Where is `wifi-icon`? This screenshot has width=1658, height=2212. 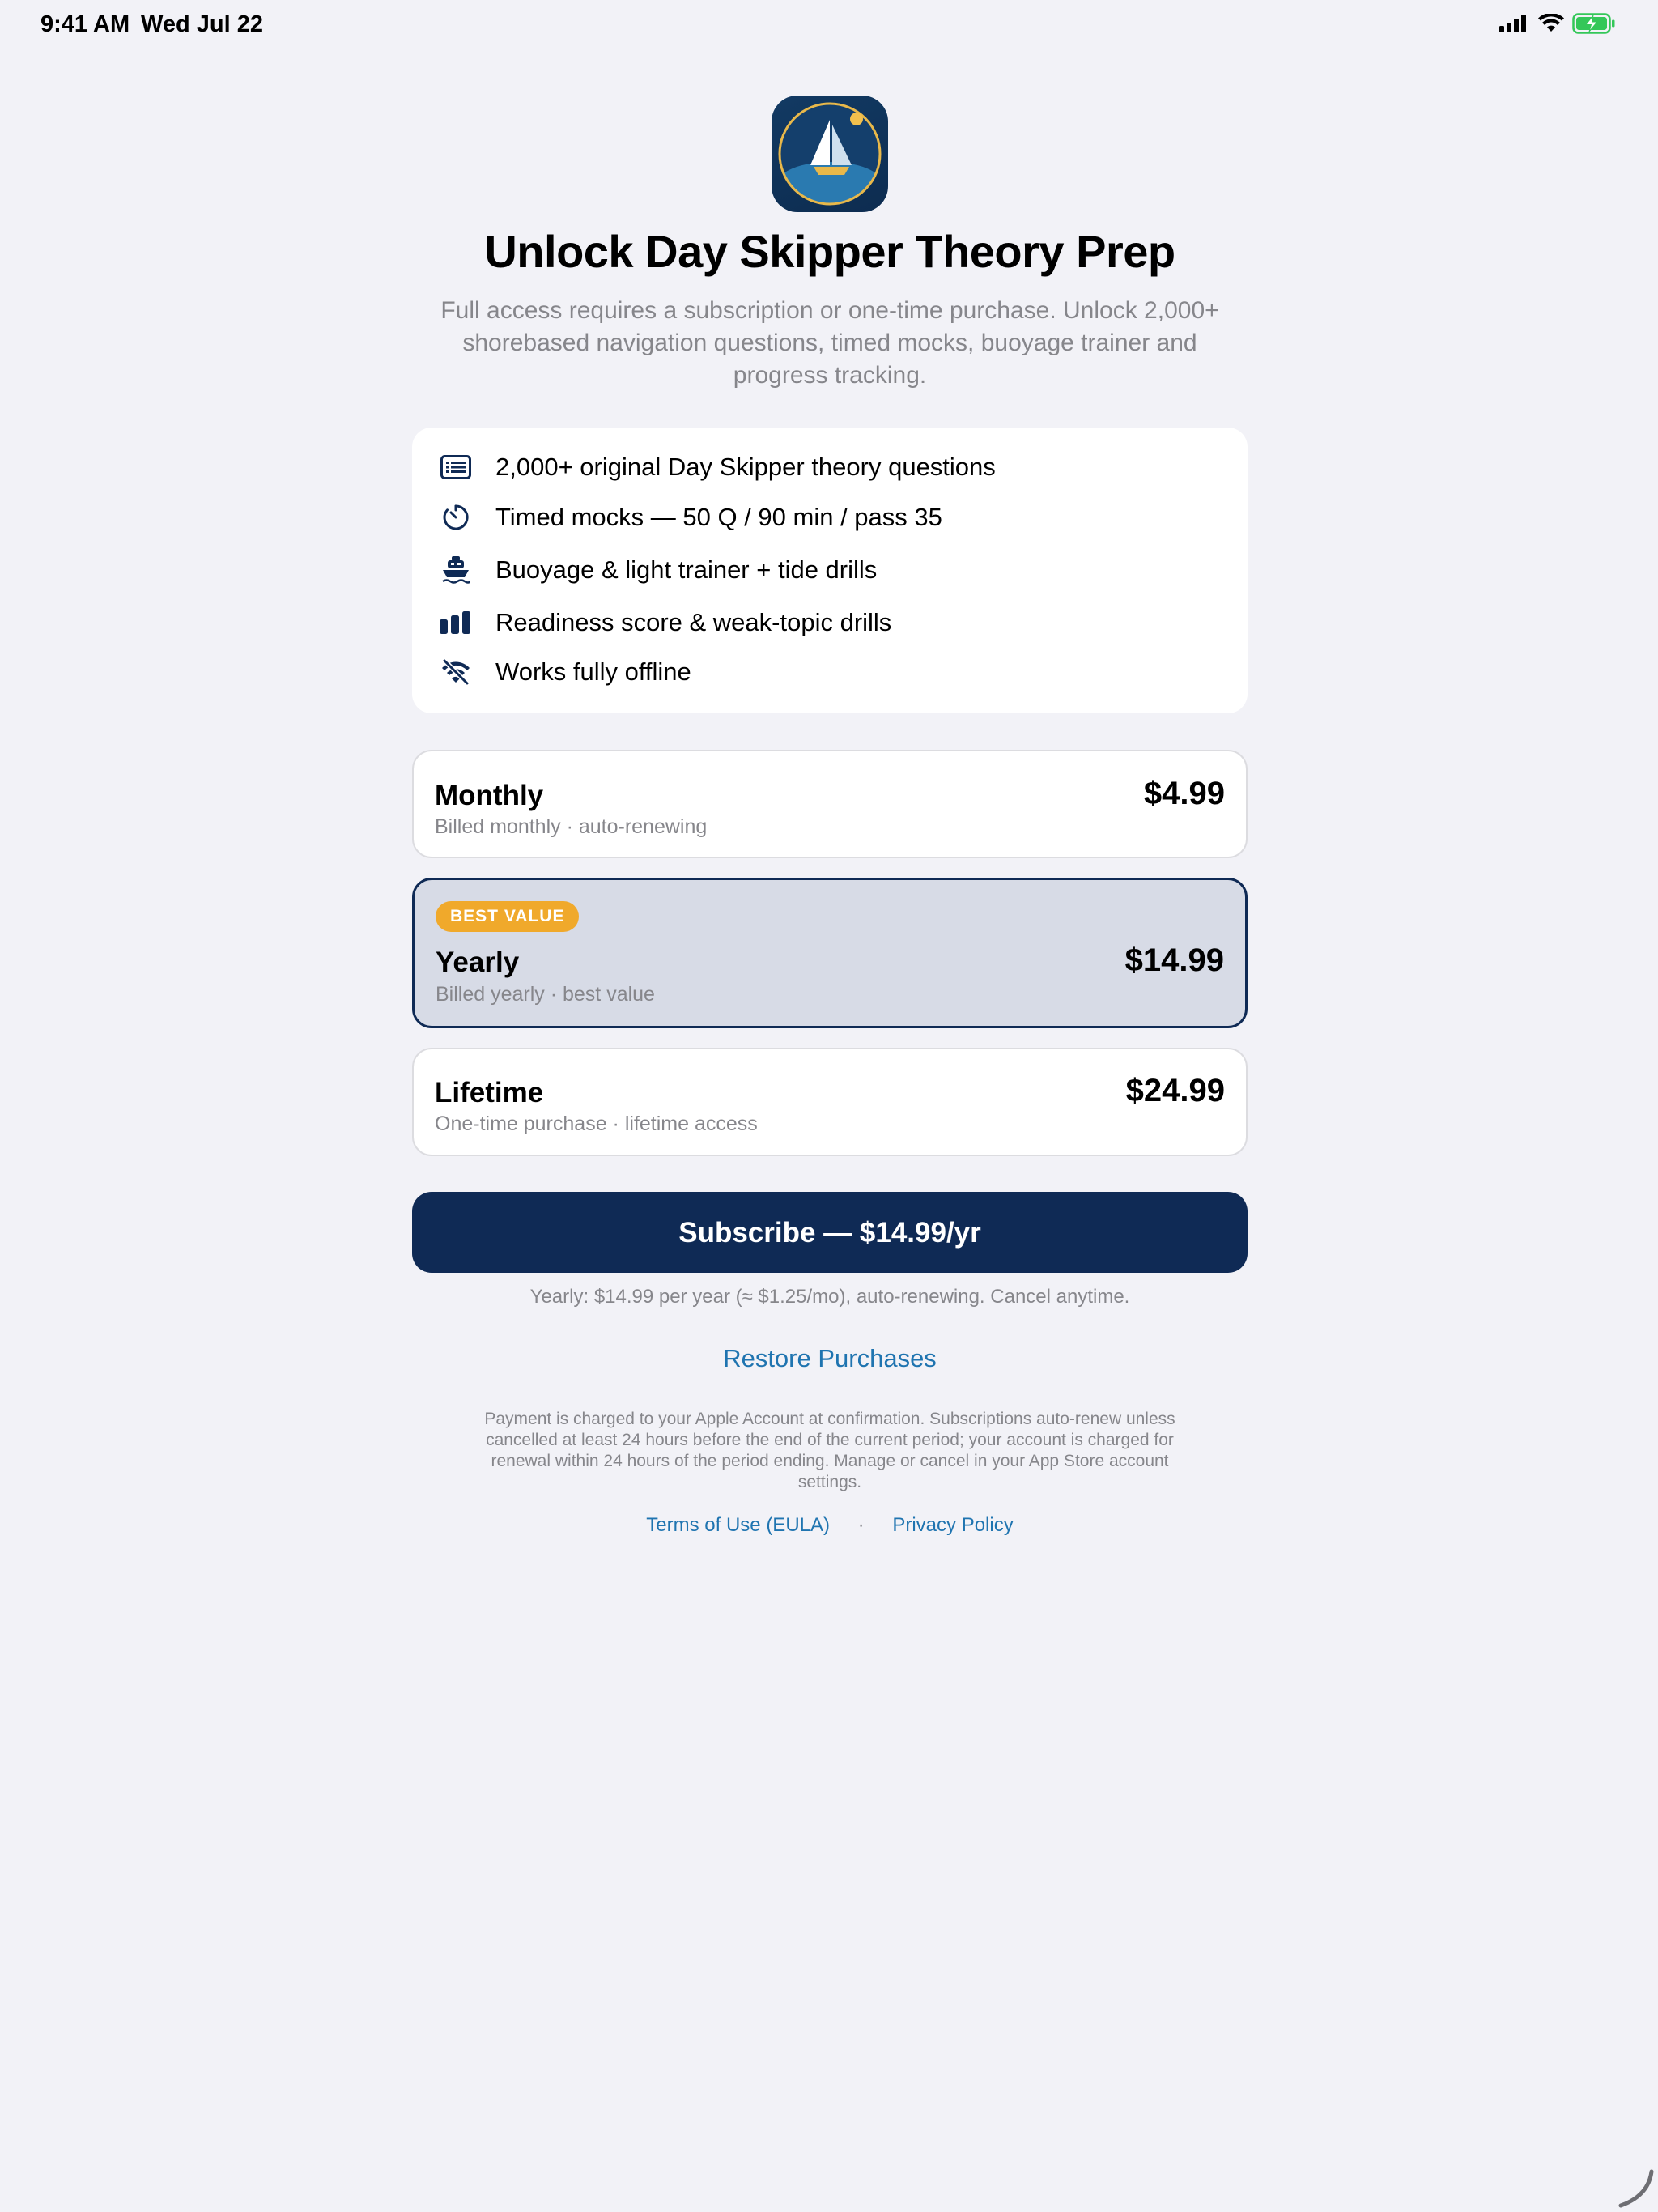 wifi-icon is located at coordinates (1551, 23).